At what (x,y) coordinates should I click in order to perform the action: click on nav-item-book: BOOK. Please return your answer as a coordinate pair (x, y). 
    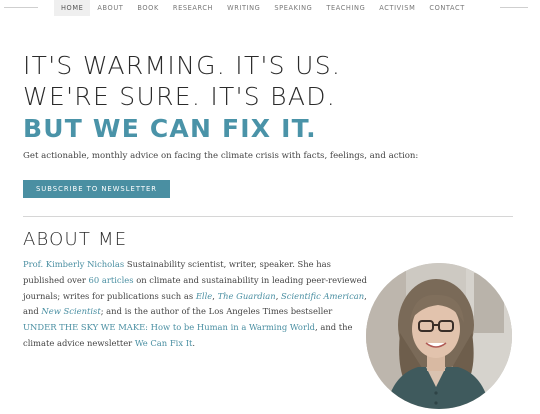
    Looking at the image, I should click on (148, 8).